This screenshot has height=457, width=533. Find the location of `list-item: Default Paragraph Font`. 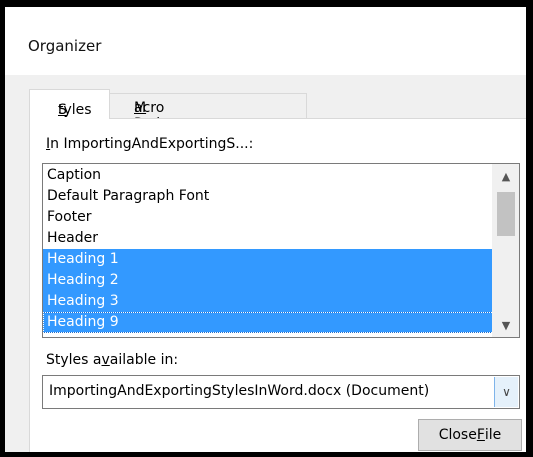

list-item: Default Paragraph Font is located at coordinates (268, 196).